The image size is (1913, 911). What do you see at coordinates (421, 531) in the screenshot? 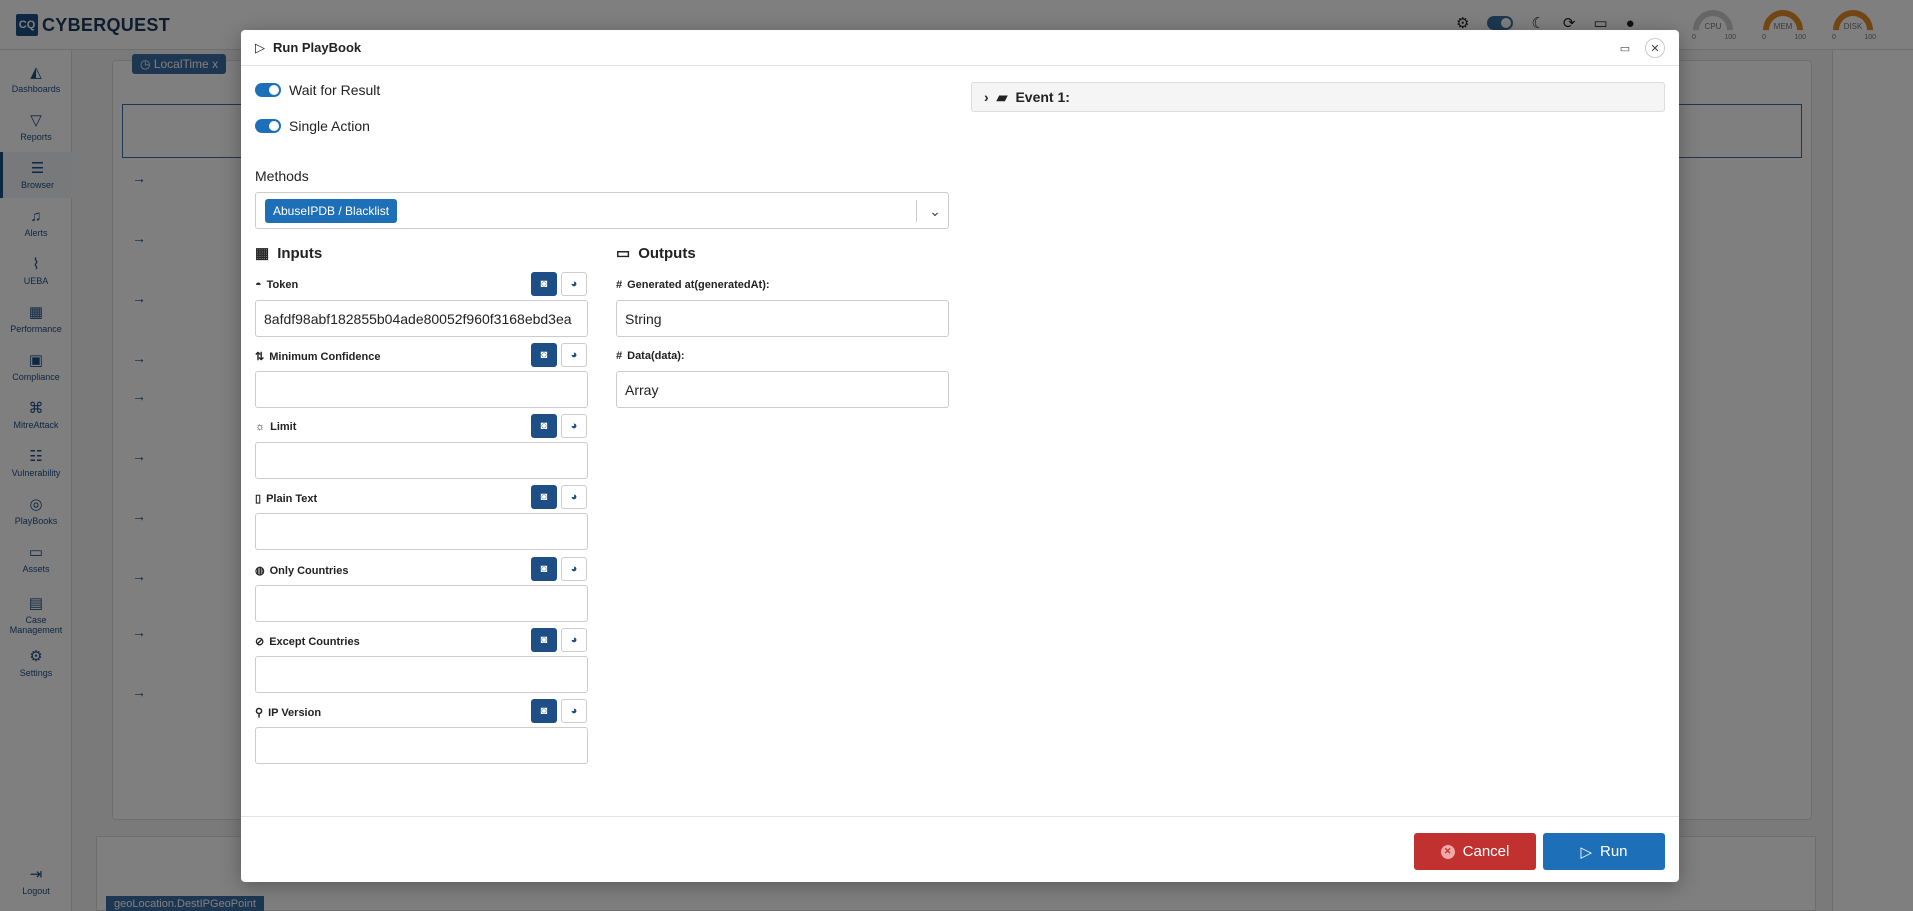
I see `plain-text-input` at bounding box center [421, 531].